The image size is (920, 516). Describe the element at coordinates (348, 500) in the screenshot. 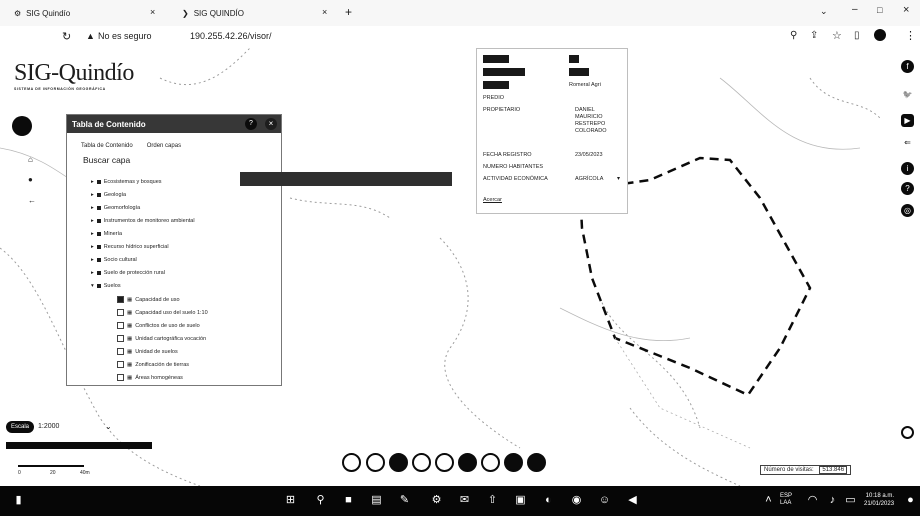

I see `task-view-icon: ■` at that location.